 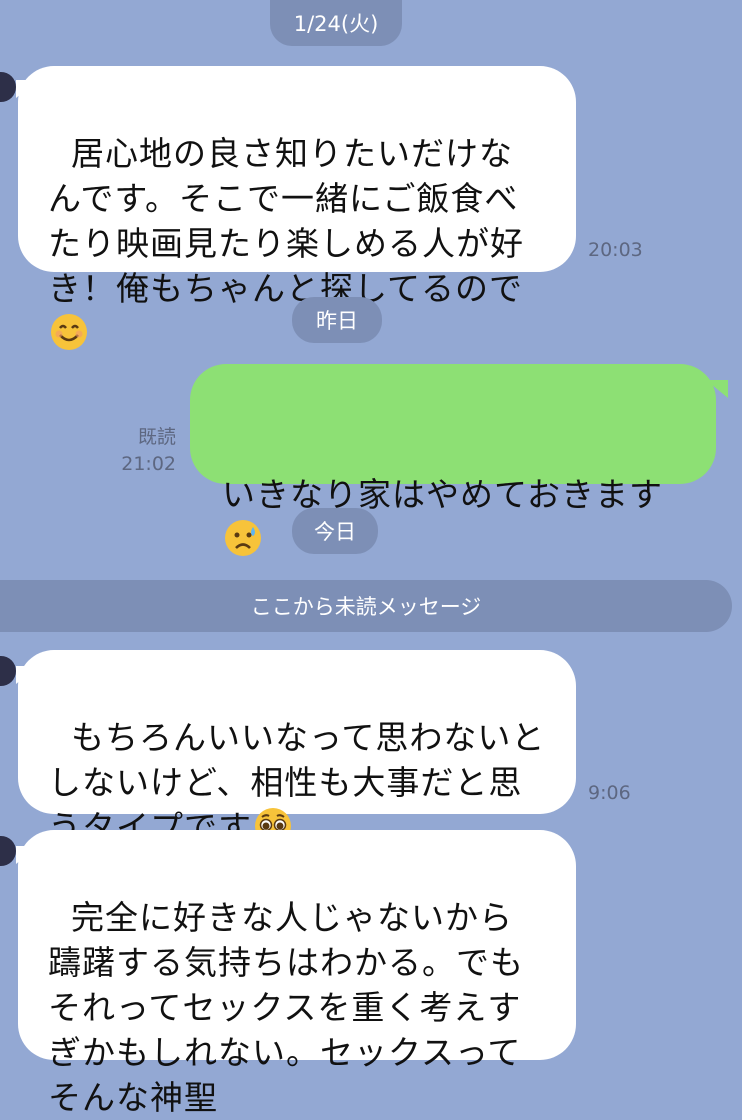 What do you see at coordinates (156, 437) in the screenshot?
I see `read-label: 既読` at bounding box center [156, 437].